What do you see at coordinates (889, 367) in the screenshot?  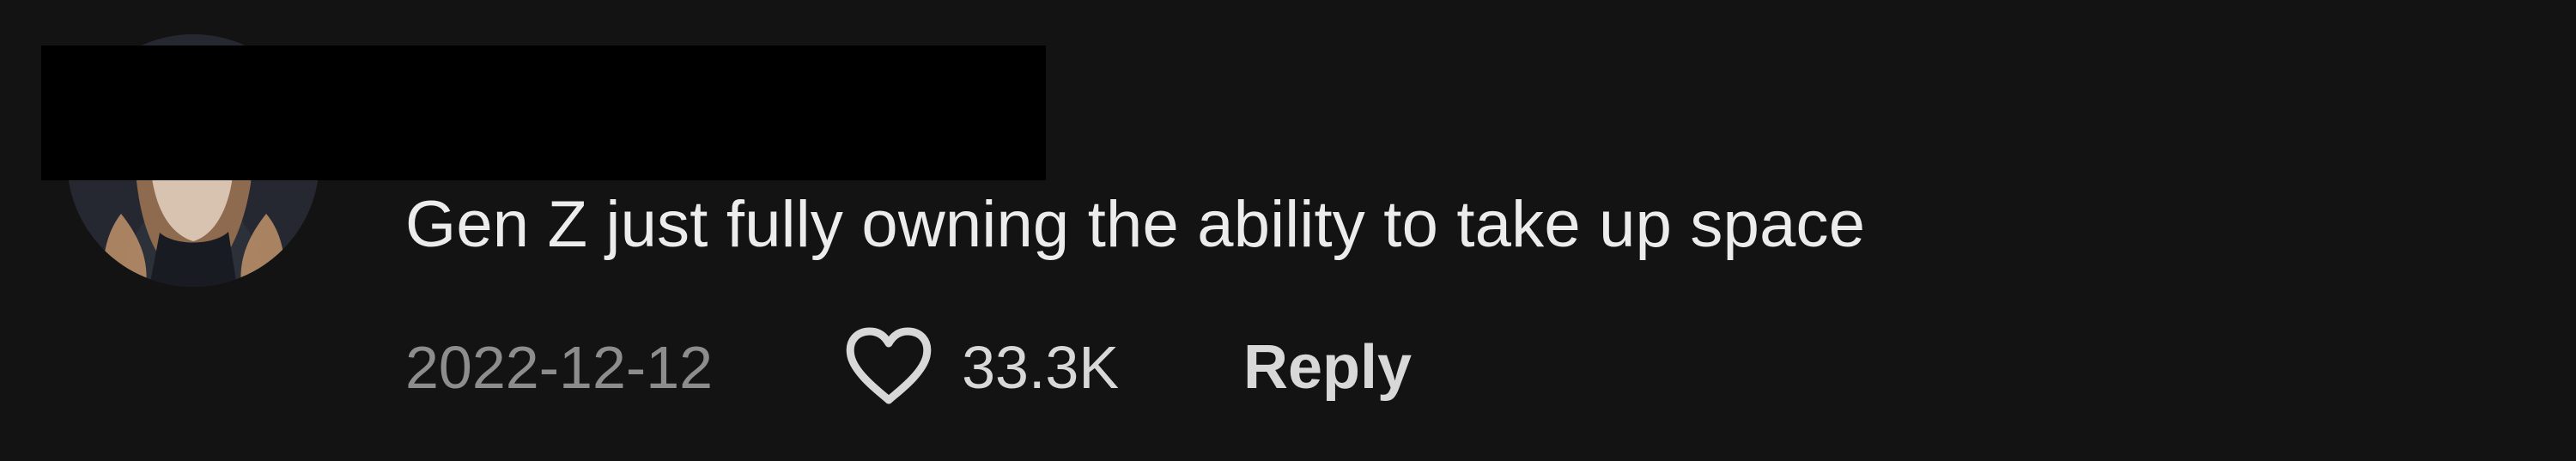 I see `heart-icon` at bounding box center [889, 367].